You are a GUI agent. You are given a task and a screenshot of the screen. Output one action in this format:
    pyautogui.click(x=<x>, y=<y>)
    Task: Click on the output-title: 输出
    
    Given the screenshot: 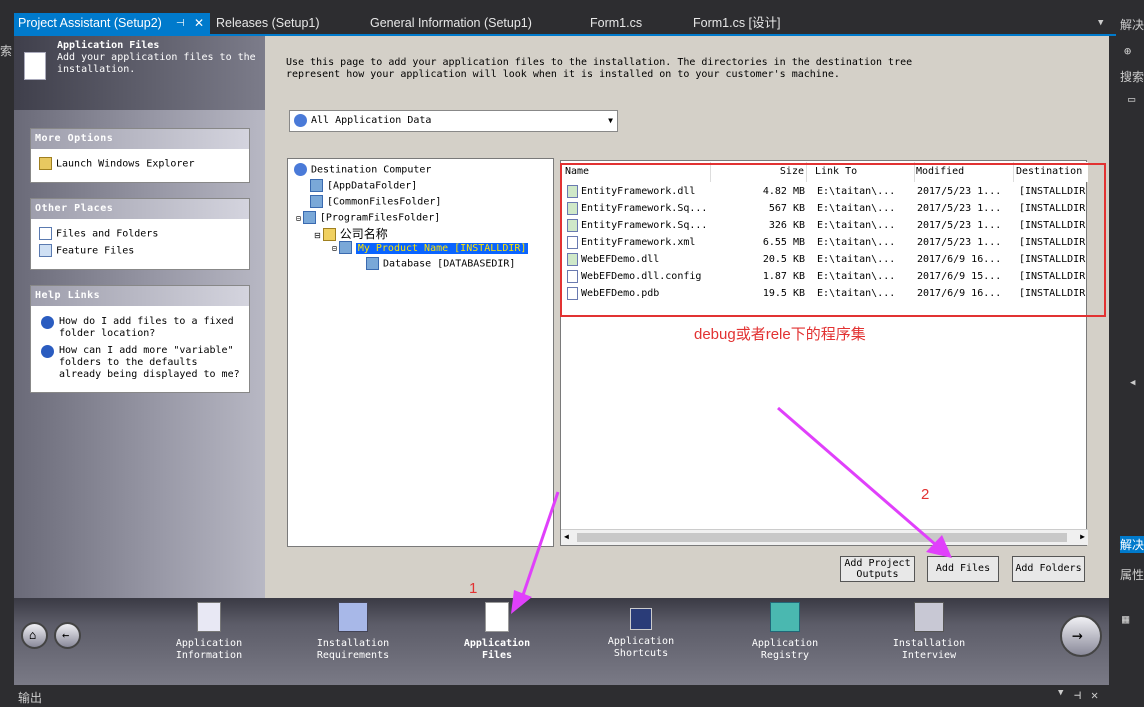 What is the action you would take?
    pyautogui.click(x=30, y=698)
    